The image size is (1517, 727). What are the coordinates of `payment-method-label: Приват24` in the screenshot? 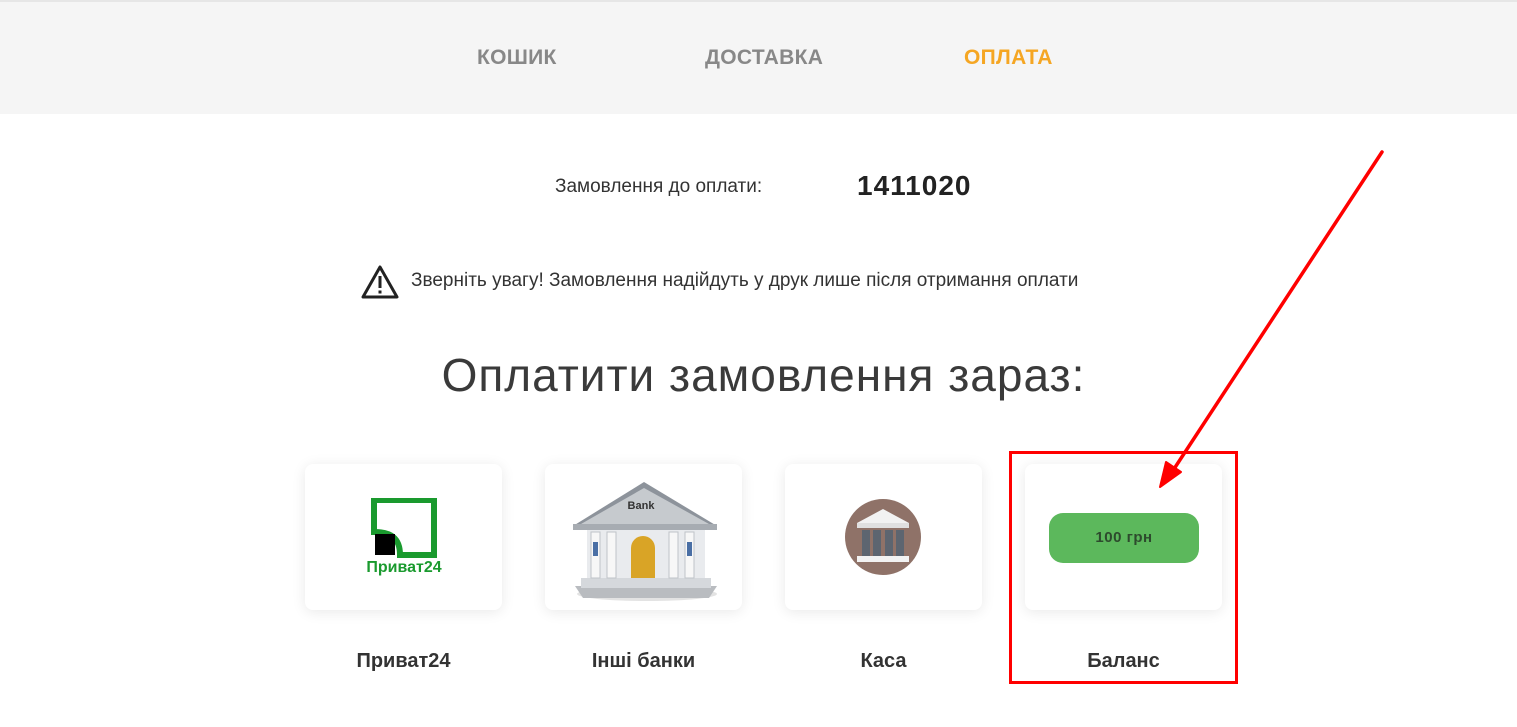 It's located at (403, 661).